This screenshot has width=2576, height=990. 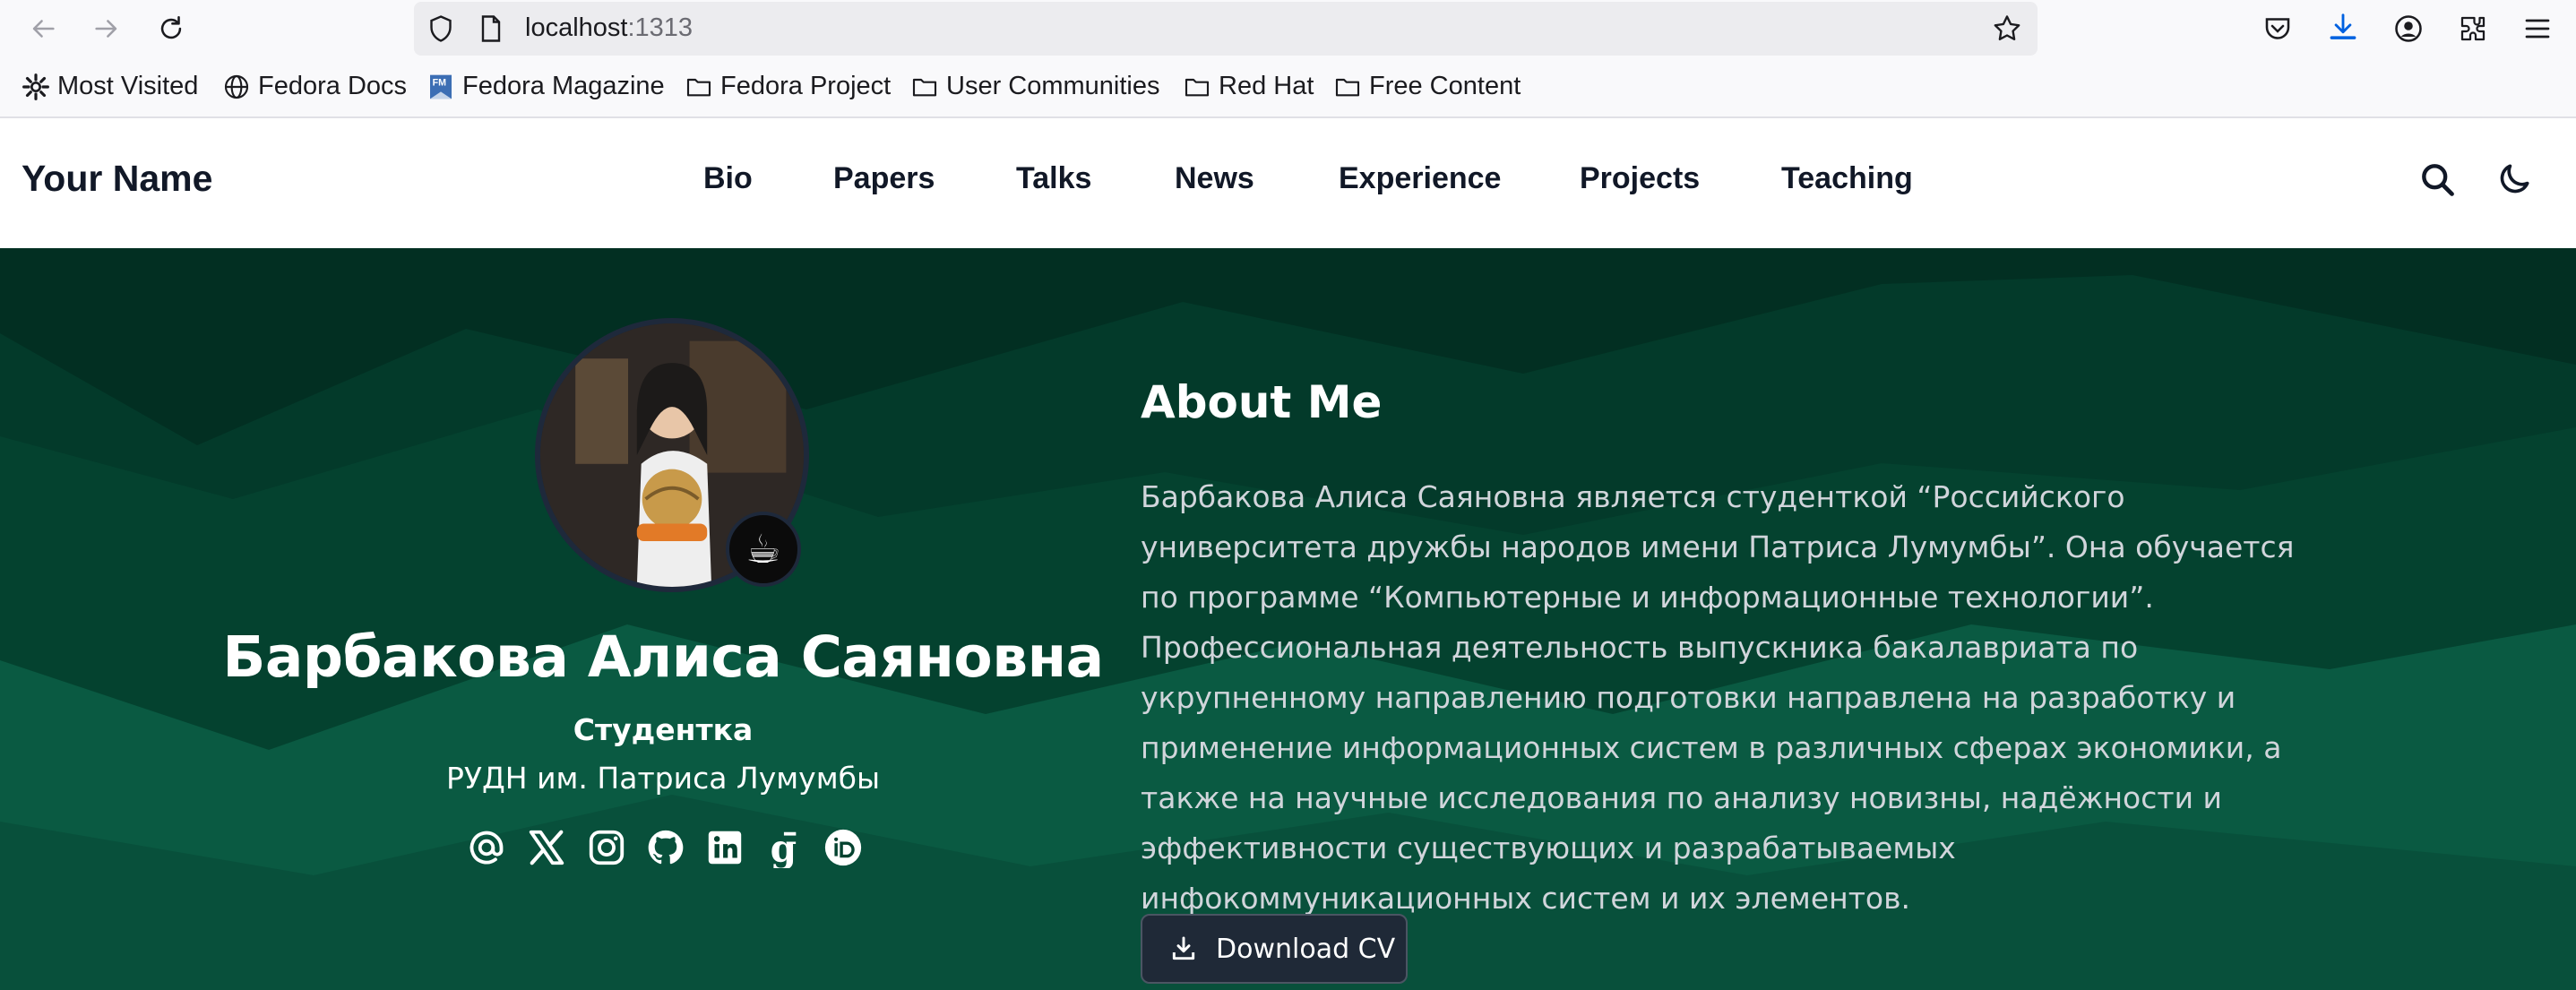 I want to click on fedora-magazine-icon: FM, so click(x=441, y=86).